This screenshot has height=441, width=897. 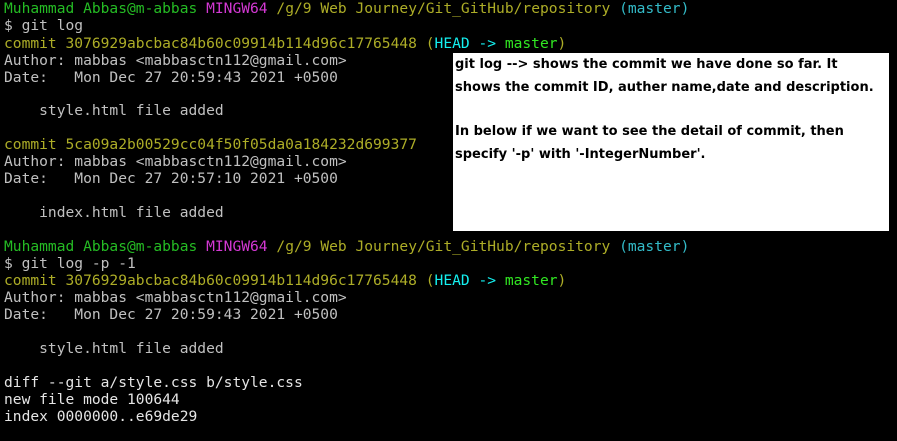 What do you see at coordinates (672, 110) in the screenshot?
I see `note-gap` at bounding box center [672, 110].